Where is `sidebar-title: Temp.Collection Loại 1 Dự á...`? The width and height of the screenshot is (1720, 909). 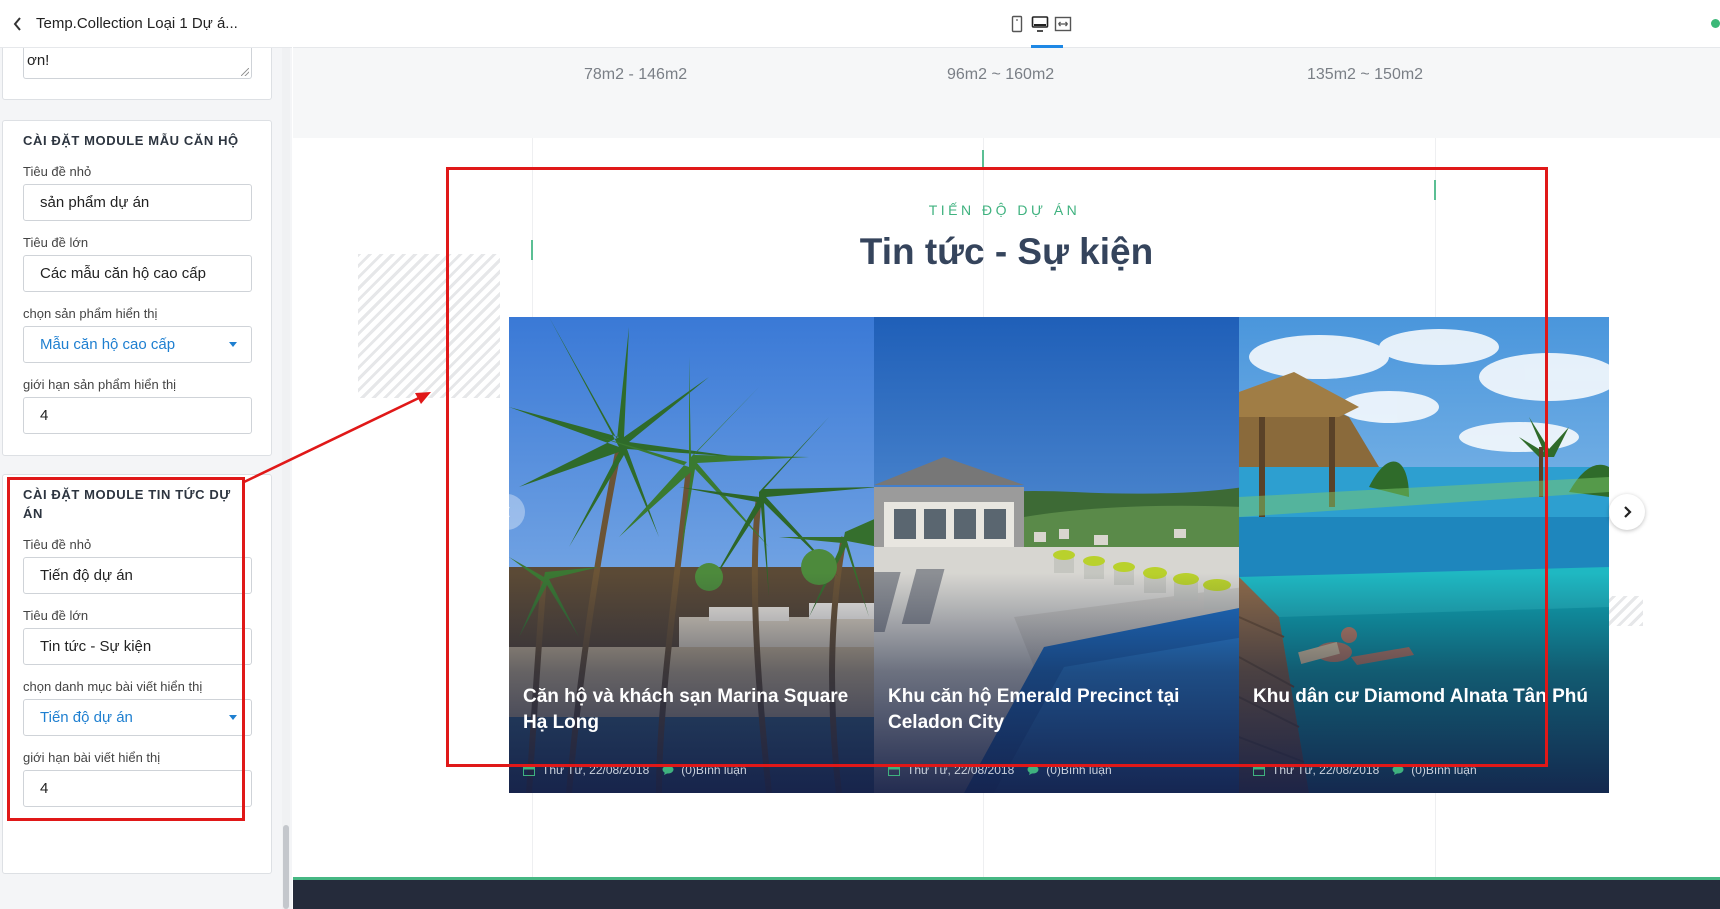 sidebar-title: Temp.Collection Loại 1 Dự á... is located at coordinates (137, 23).